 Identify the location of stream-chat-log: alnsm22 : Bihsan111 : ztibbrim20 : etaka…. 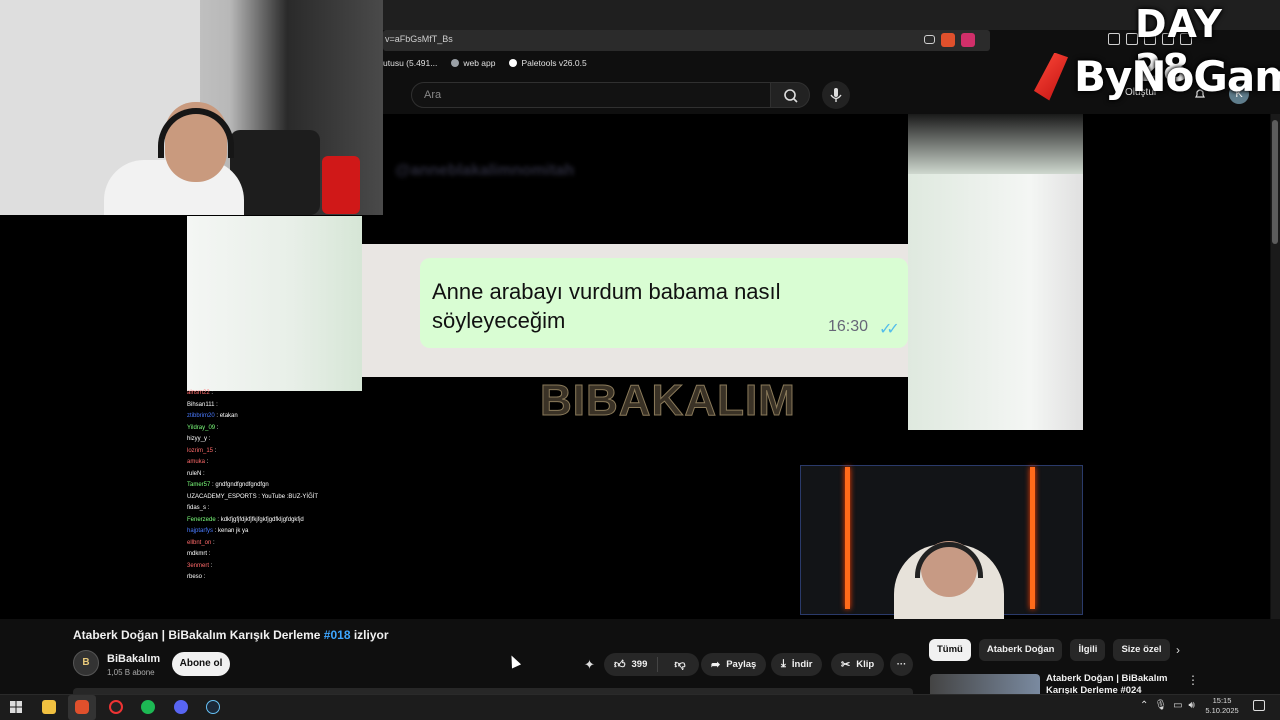
(274, 503).